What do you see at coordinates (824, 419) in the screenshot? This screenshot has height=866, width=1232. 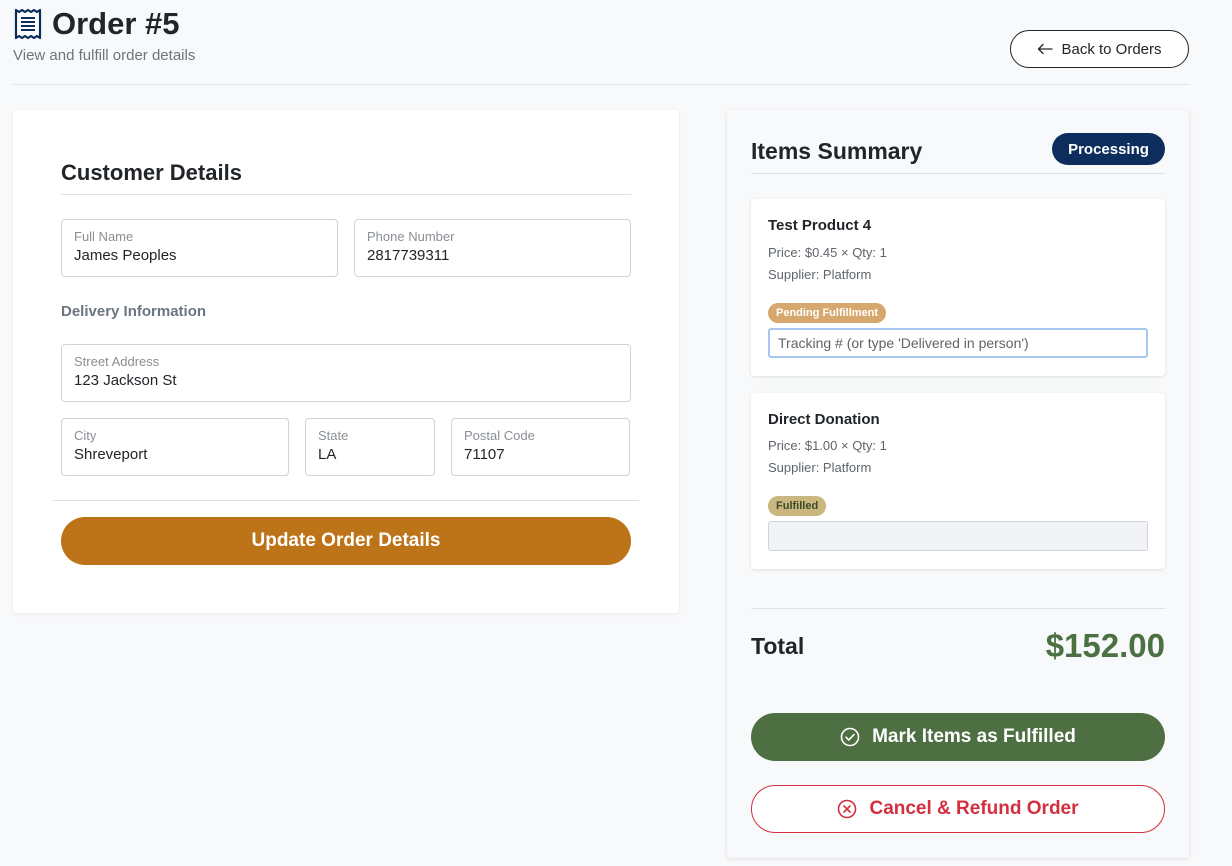 I see `item-name: Direct Donation` at bounding box center [824, 419].